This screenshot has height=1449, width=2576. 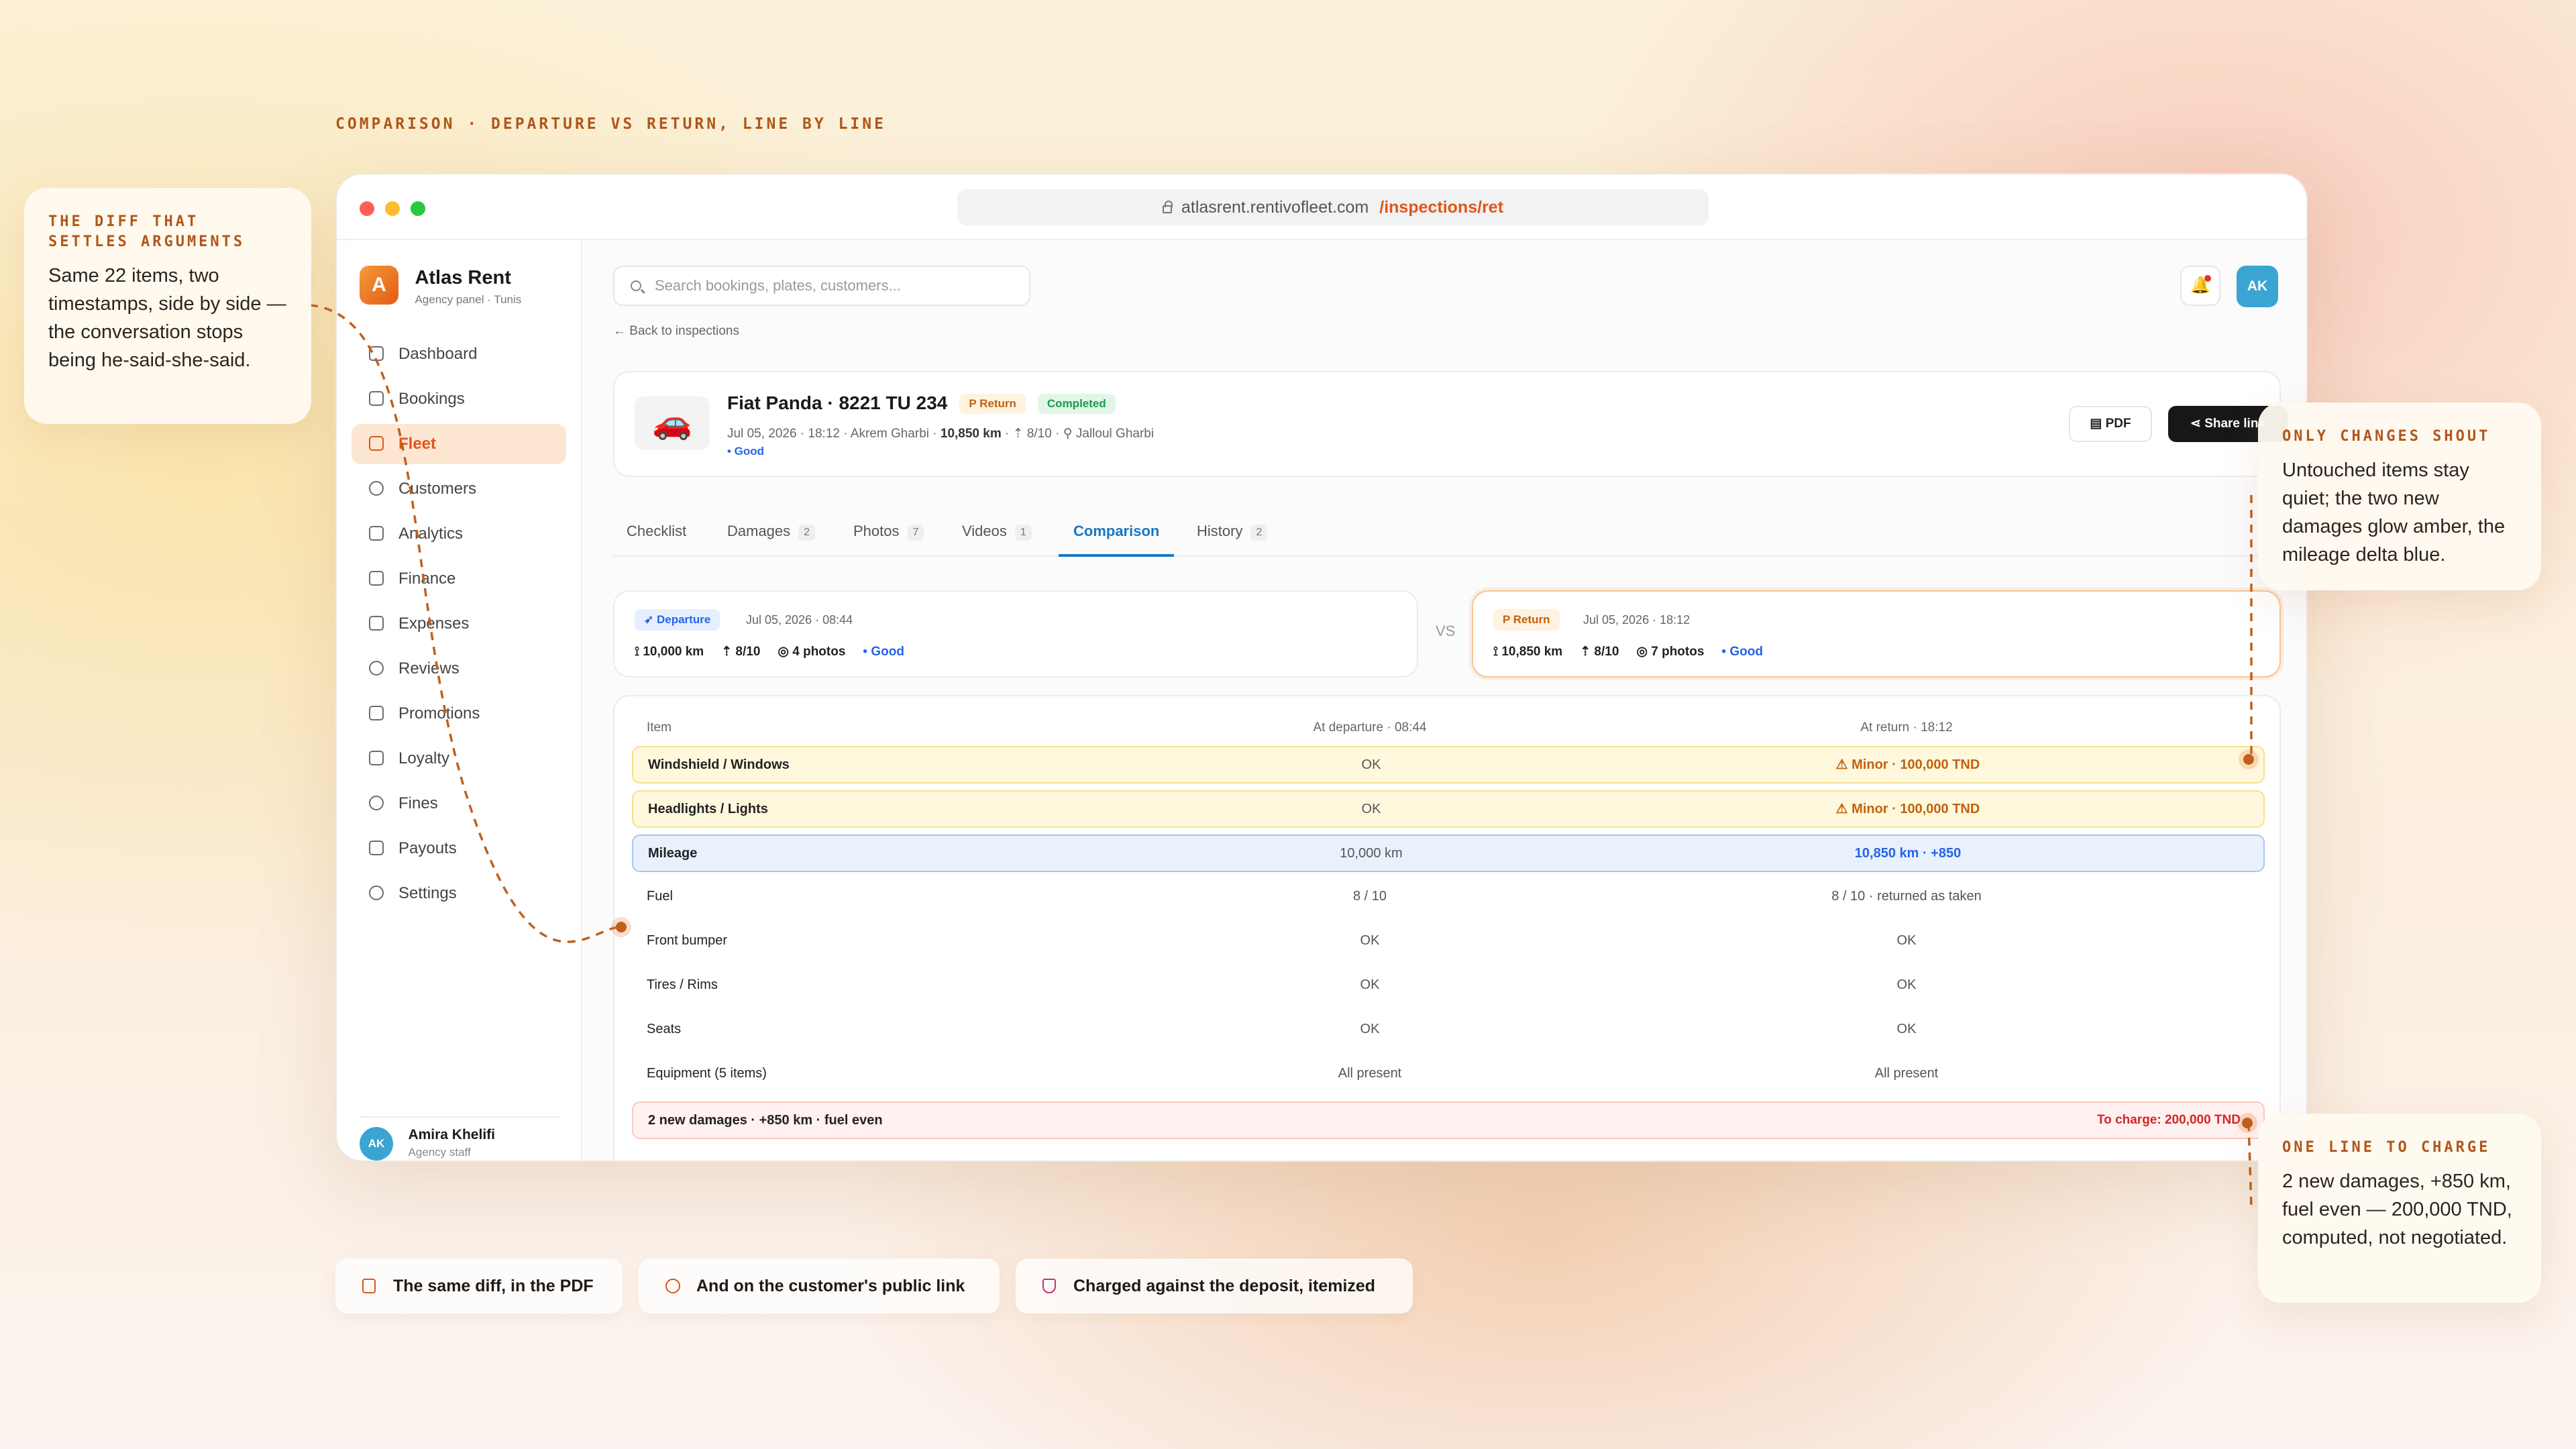 I want to click on table-row: Mileage 10,000 km 10,850 km · +850, so click(x=1448, y=853).